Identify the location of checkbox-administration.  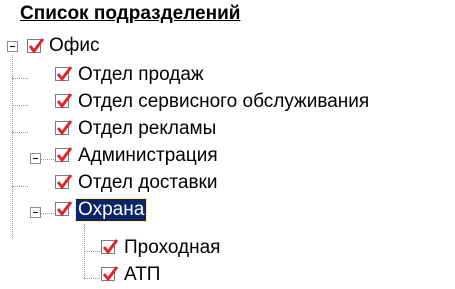
(64, 155).